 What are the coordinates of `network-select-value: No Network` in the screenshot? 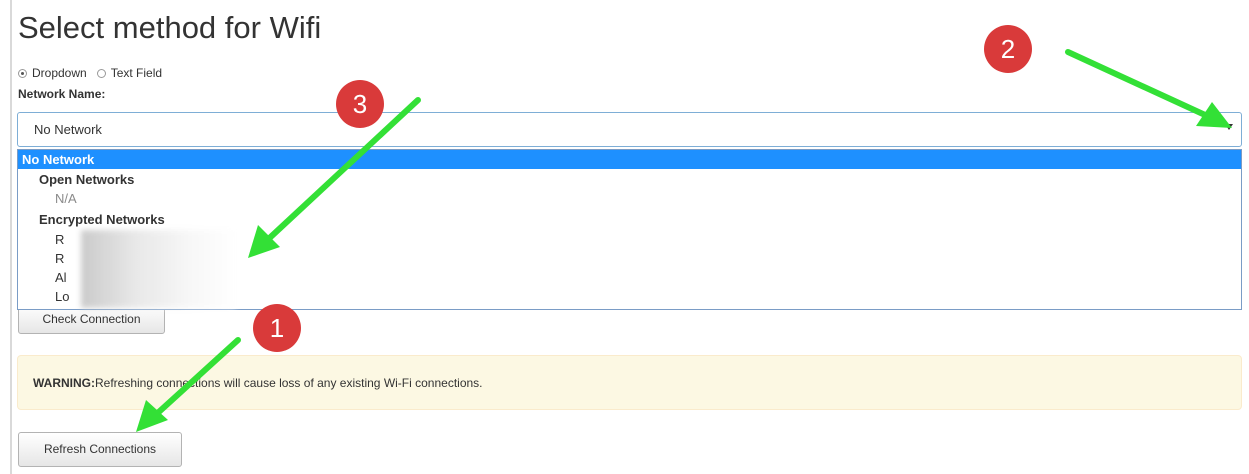 It's located at (68, 129).